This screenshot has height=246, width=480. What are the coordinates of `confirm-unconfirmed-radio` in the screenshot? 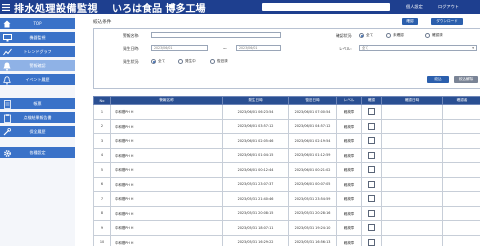 It's located at (388, 35).